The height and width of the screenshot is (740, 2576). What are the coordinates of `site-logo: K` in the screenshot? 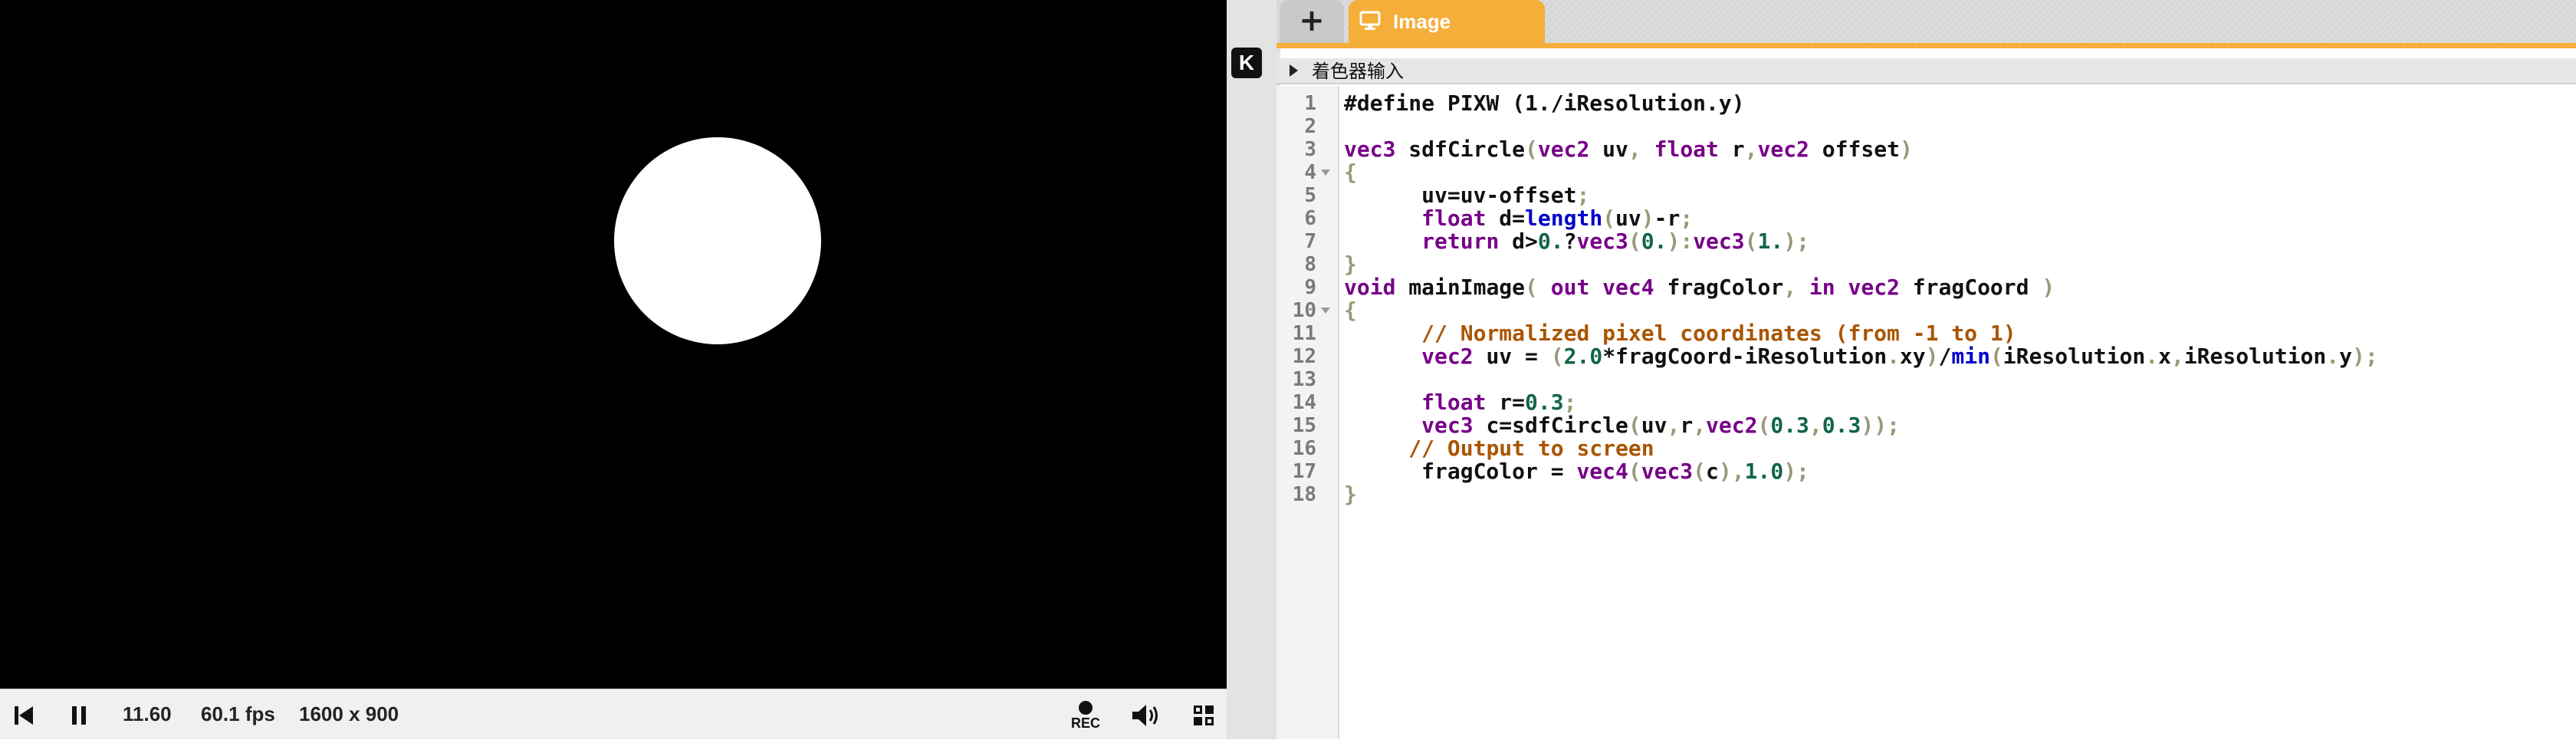 It's located at (1246, 63).